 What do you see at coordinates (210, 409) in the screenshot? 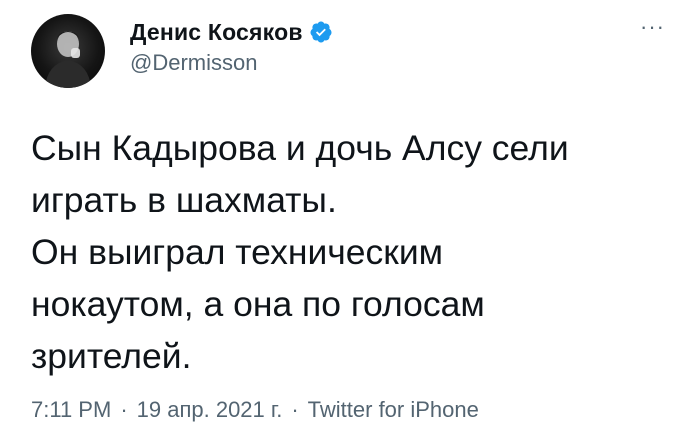
I see `tweet-date: 19 апр. 2021 г.` at bounding box center [210, 409].